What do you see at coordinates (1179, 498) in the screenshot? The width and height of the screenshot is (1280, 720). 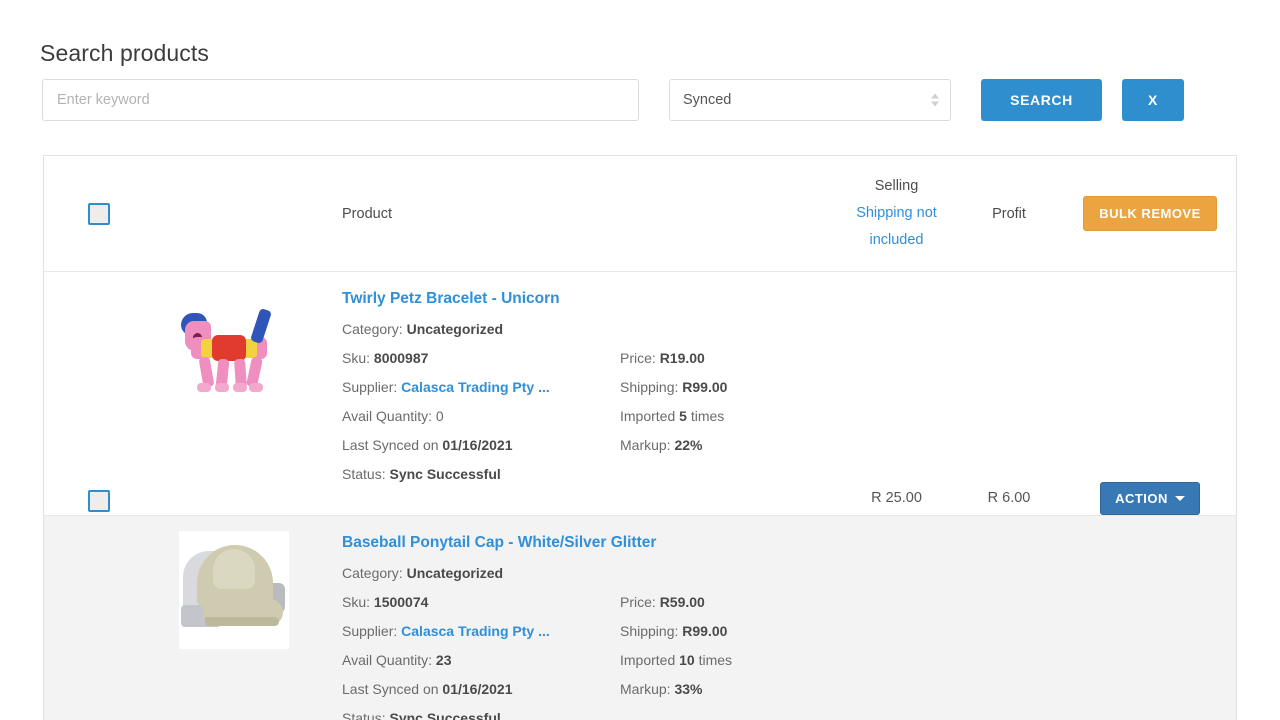 I see `chevron-down-icon` at bounding box center [1179, 498].